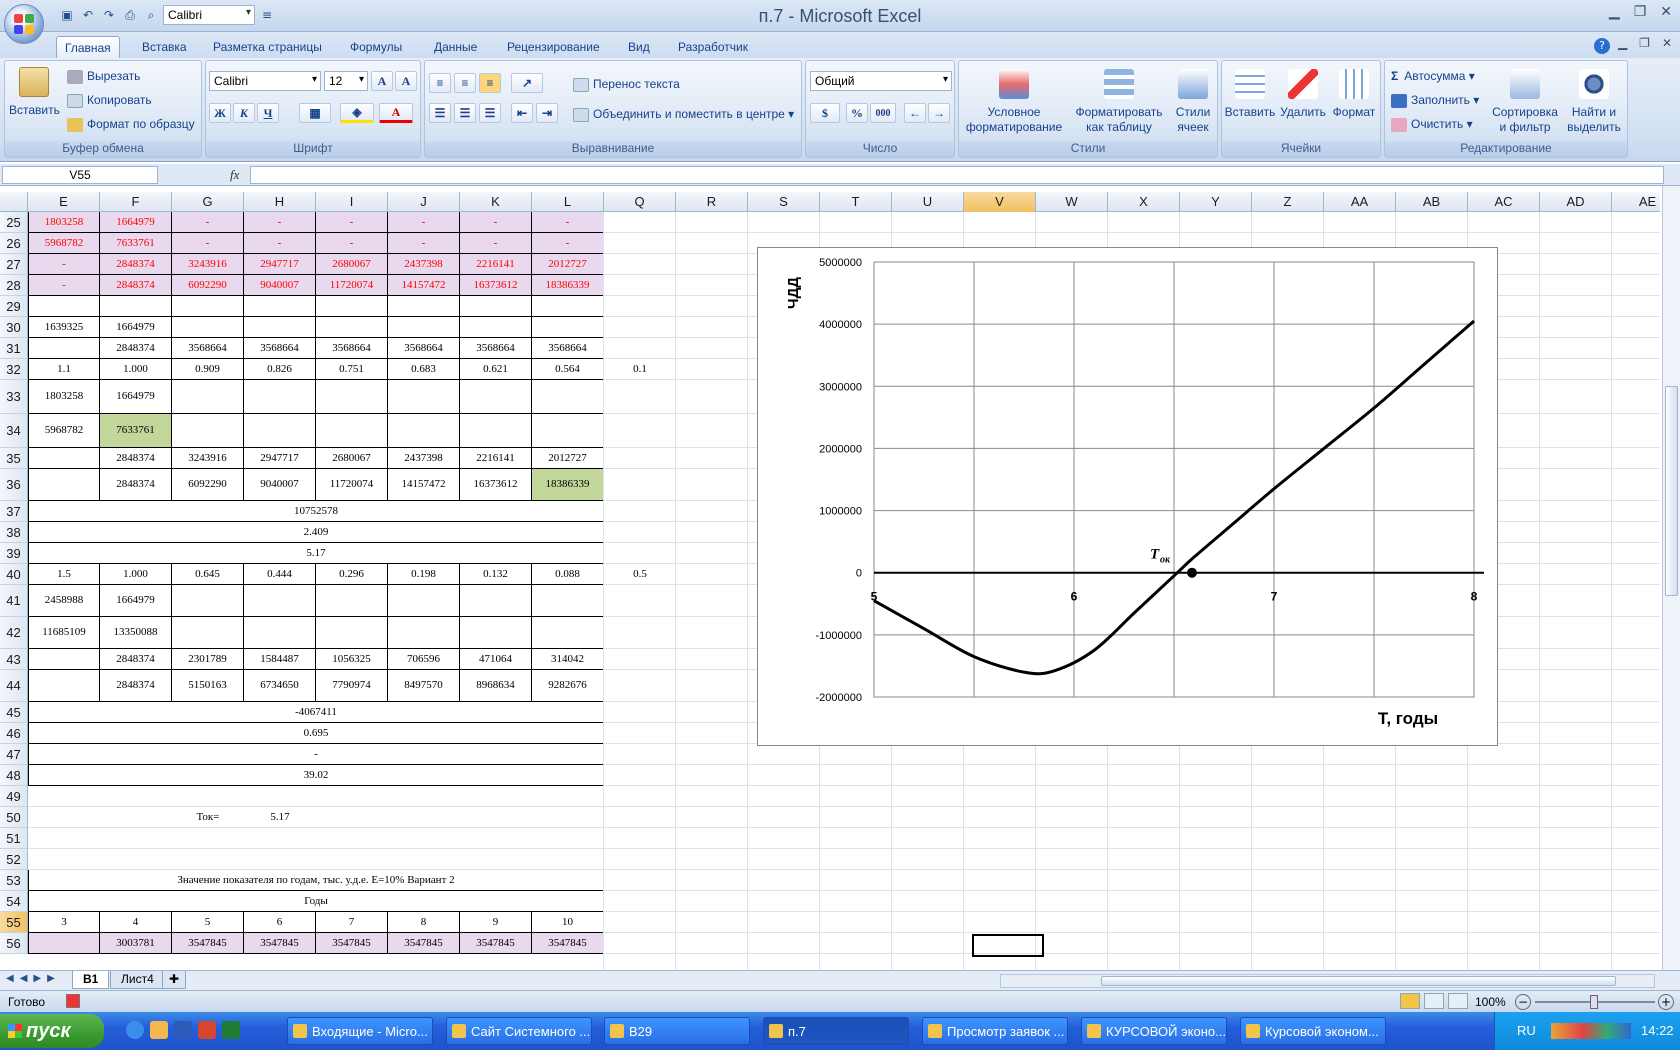  What do you see at coordinates (280, 817) in the screenshot?
I see `tok-value: 5.17` at bounding box center [280, 817].